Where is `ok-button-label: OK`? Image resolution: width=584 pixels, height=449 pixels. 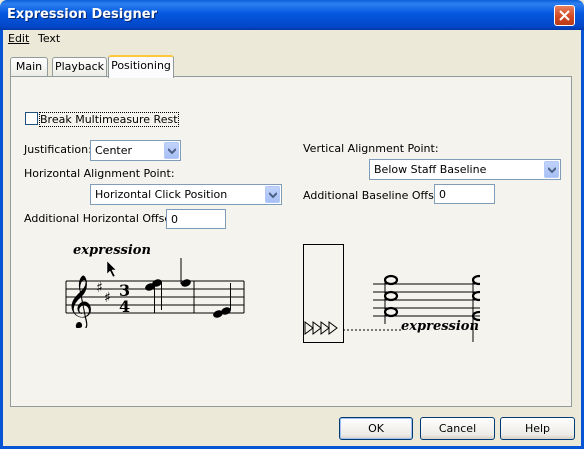 ok-button-label: OK is located at coordinates (376, 428).